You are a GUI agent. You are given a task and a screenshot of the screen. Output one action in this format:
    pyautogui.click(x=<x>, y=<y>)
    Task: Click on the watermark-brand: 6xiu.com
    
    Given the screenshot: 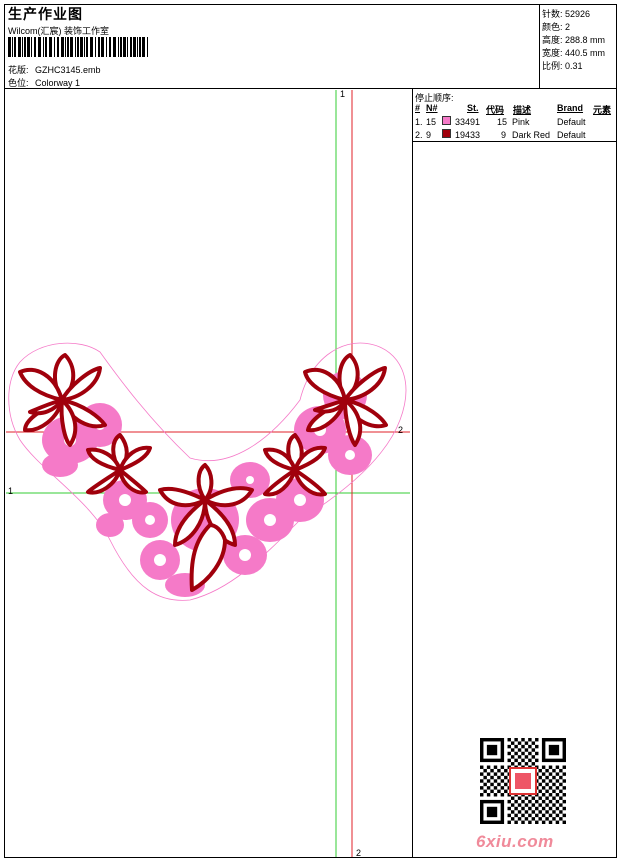 What is the action you would take?
    pyautogui.click(x=515, y=841)
    